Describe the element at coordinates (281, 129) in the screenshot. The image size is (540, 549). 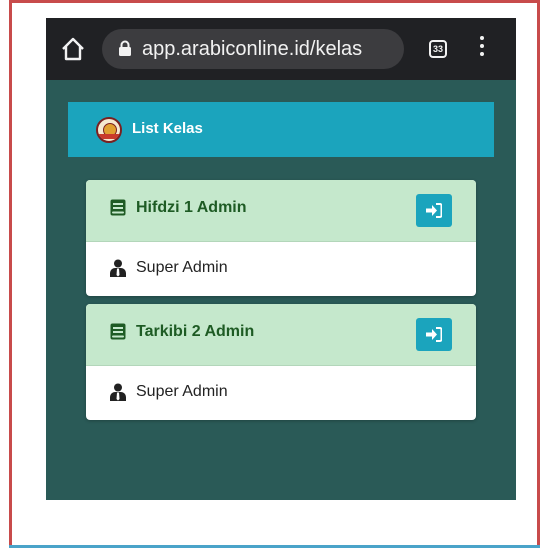
I see `page-header: List Kelas` at that location.